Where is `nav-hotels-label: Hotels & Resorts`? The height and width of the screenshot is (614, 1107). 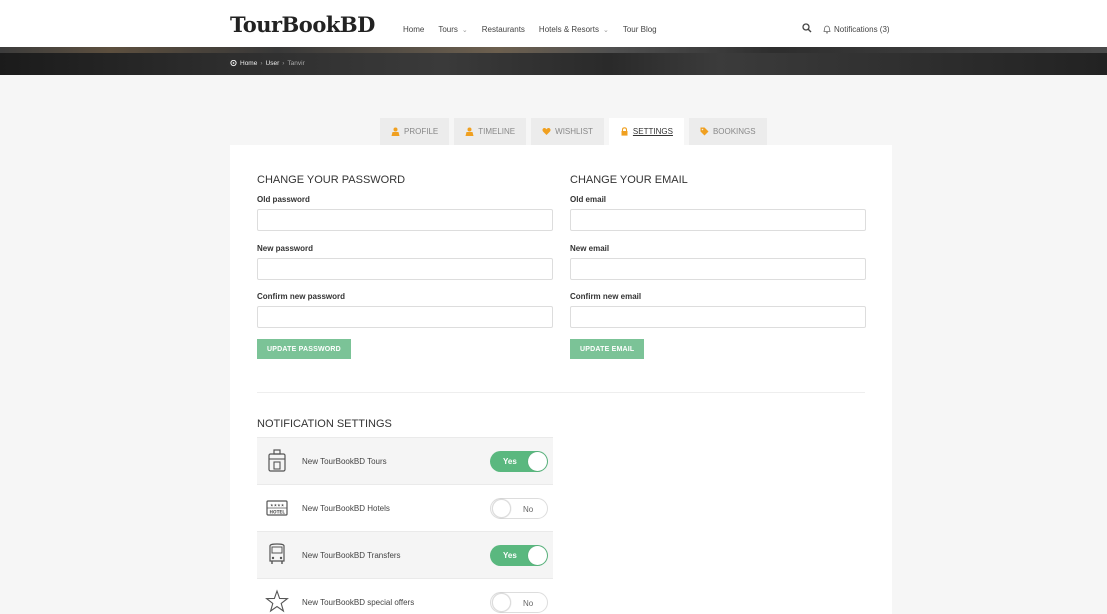 nav-hotels-label: Hotels & Resorts is located at coordinates (568, 29).